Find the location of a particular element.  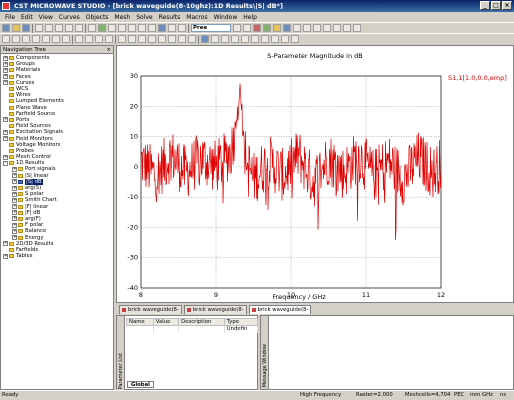

column-header-name: Name is located at coordinates (140, 322).